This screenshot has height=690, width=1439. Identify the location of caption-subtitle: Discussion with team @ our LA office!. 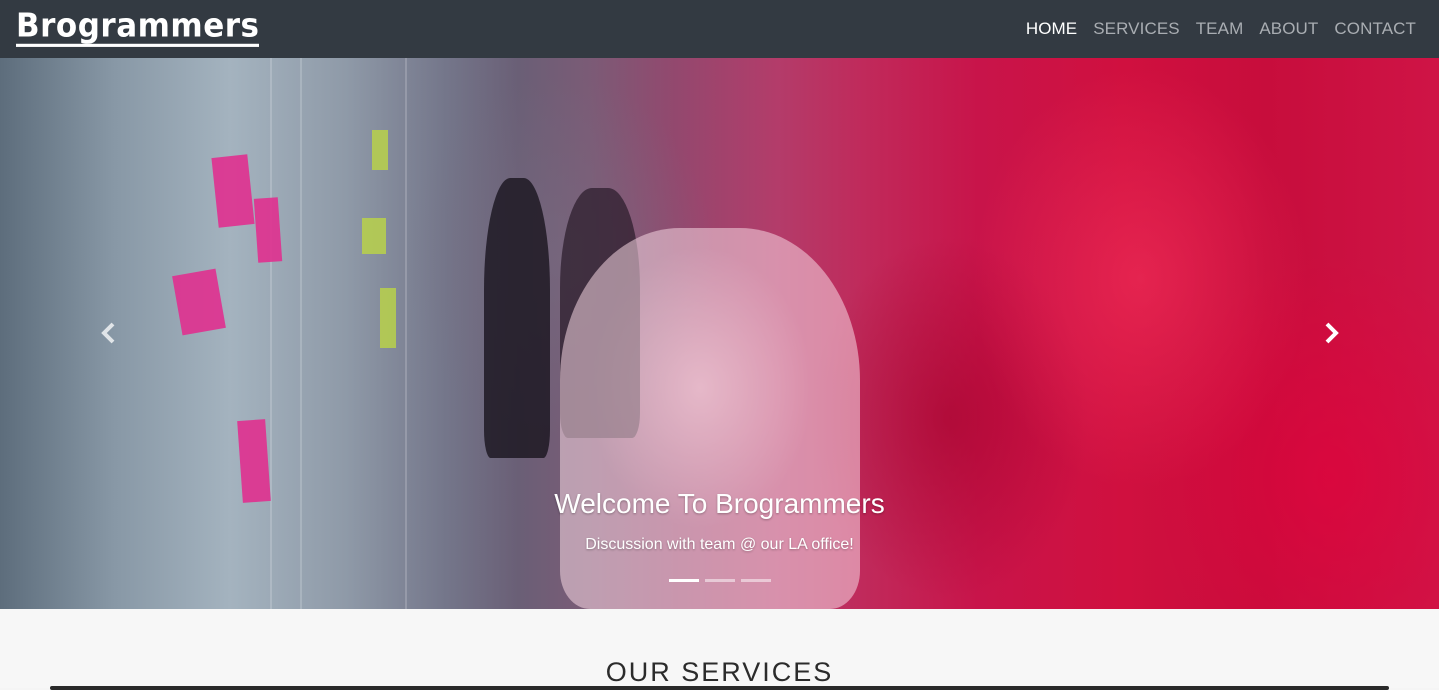
(719, 544).